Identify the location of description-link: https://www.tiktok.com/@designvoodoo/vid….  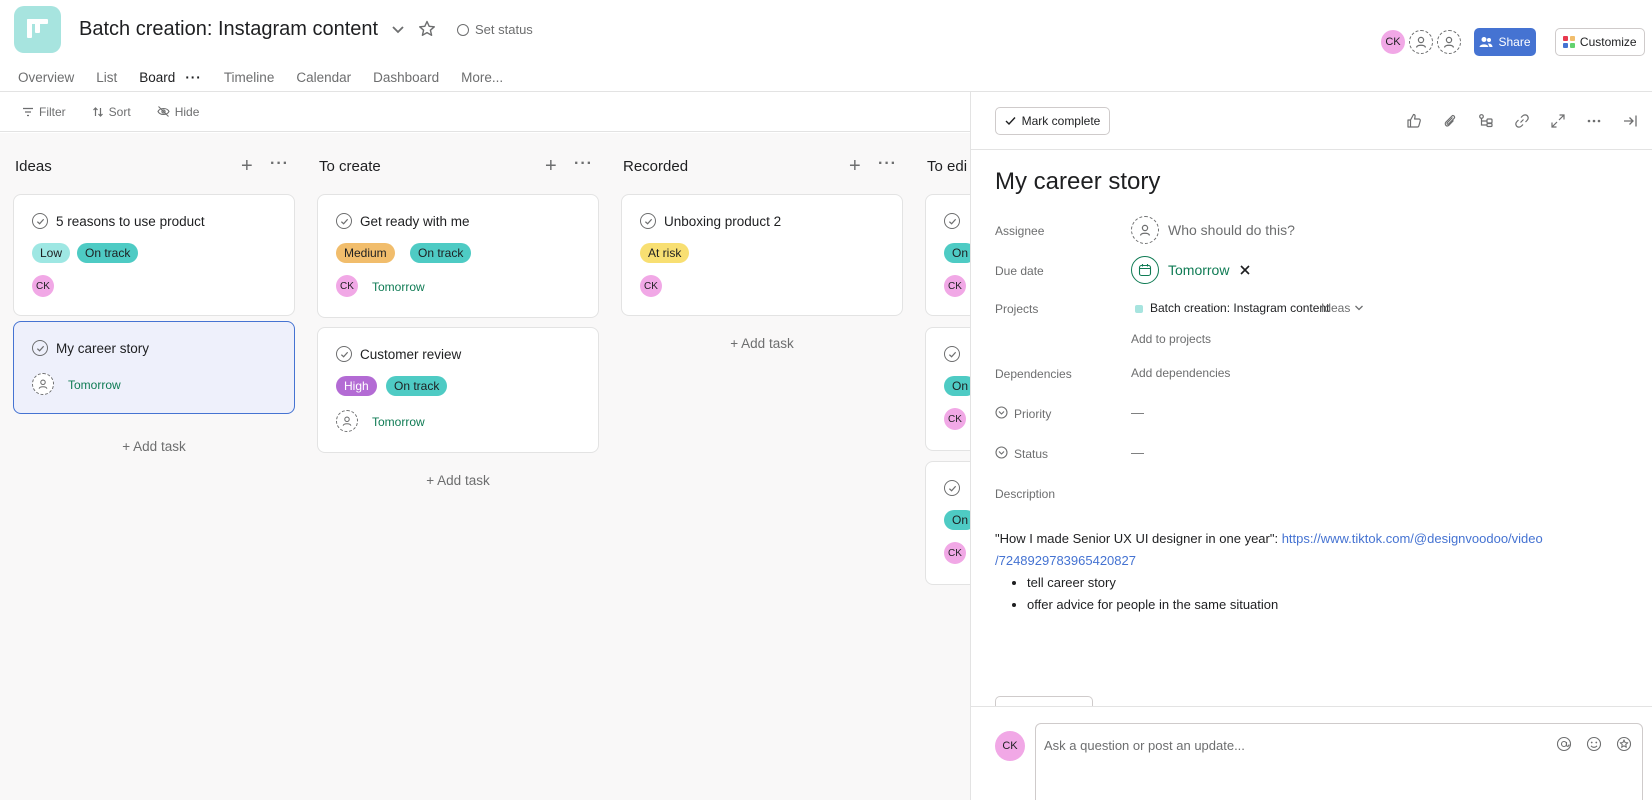
(1412, 538).